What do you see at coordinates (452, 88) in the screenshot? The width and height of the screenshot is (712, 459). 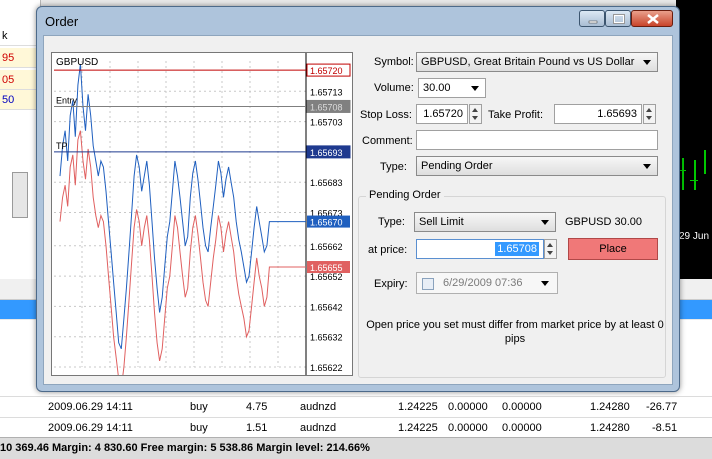 I see `volume-select: 30.00` at bounding box center [452, 88].